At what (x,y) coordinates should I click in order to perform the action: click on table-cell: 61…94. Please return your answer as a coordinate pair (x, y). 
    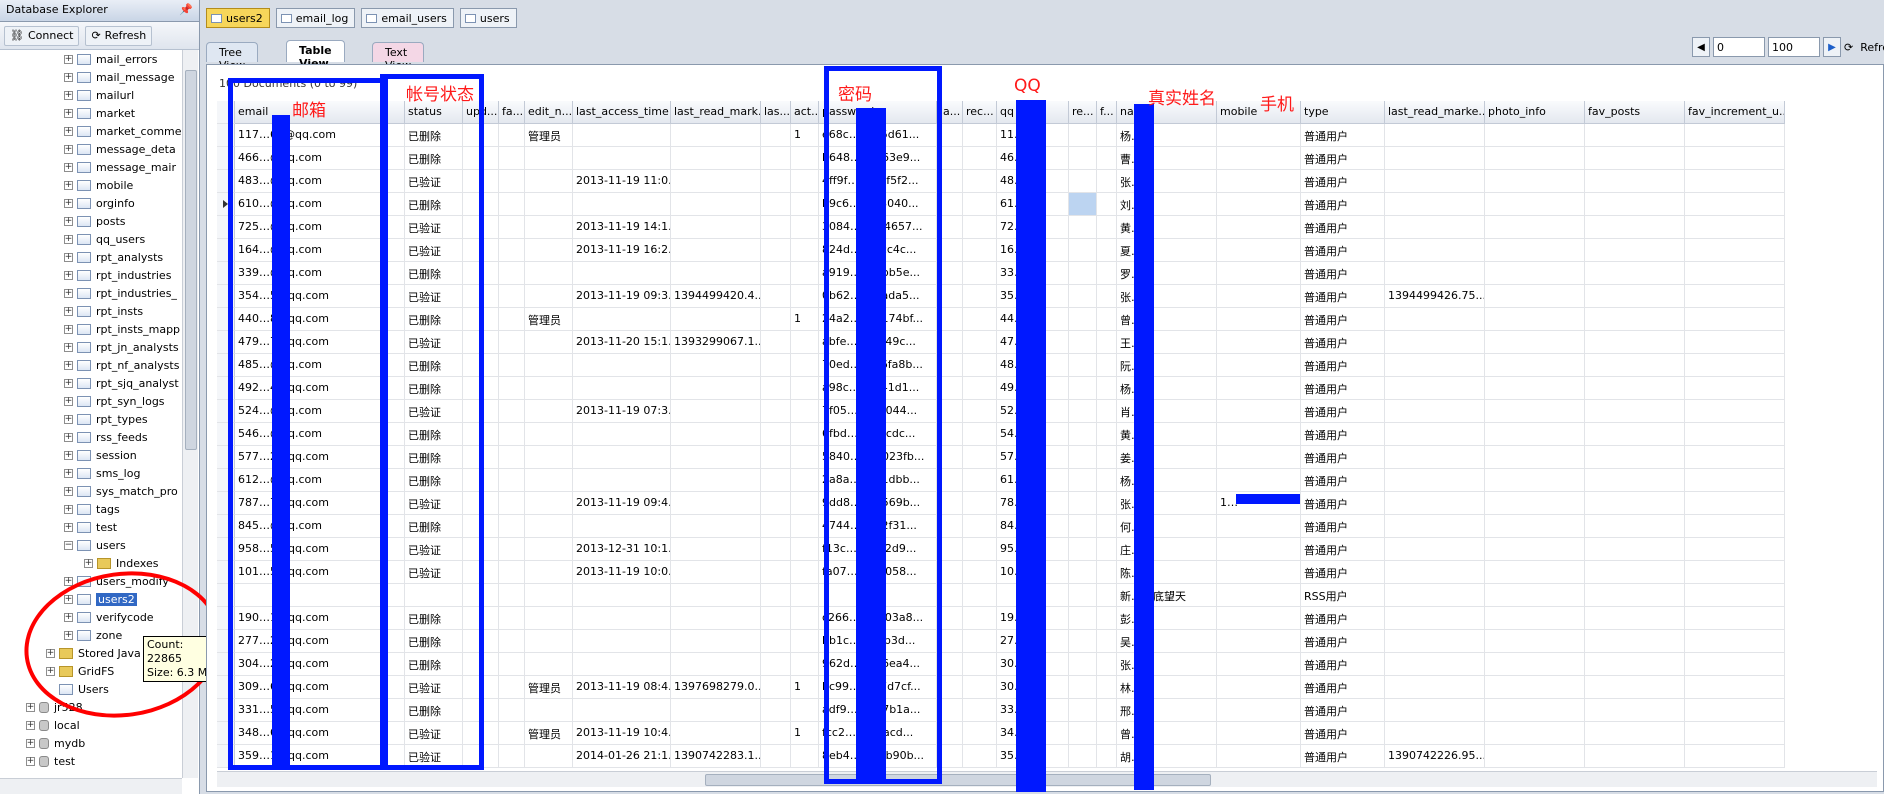
    Looking at the image, I should click on (1033, 480).